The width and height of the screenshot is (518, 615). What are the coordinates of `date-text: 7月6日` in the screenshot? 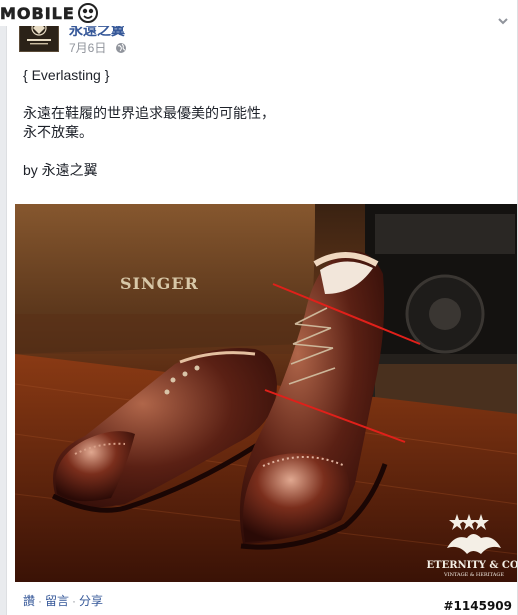 It's located at (87, 48).